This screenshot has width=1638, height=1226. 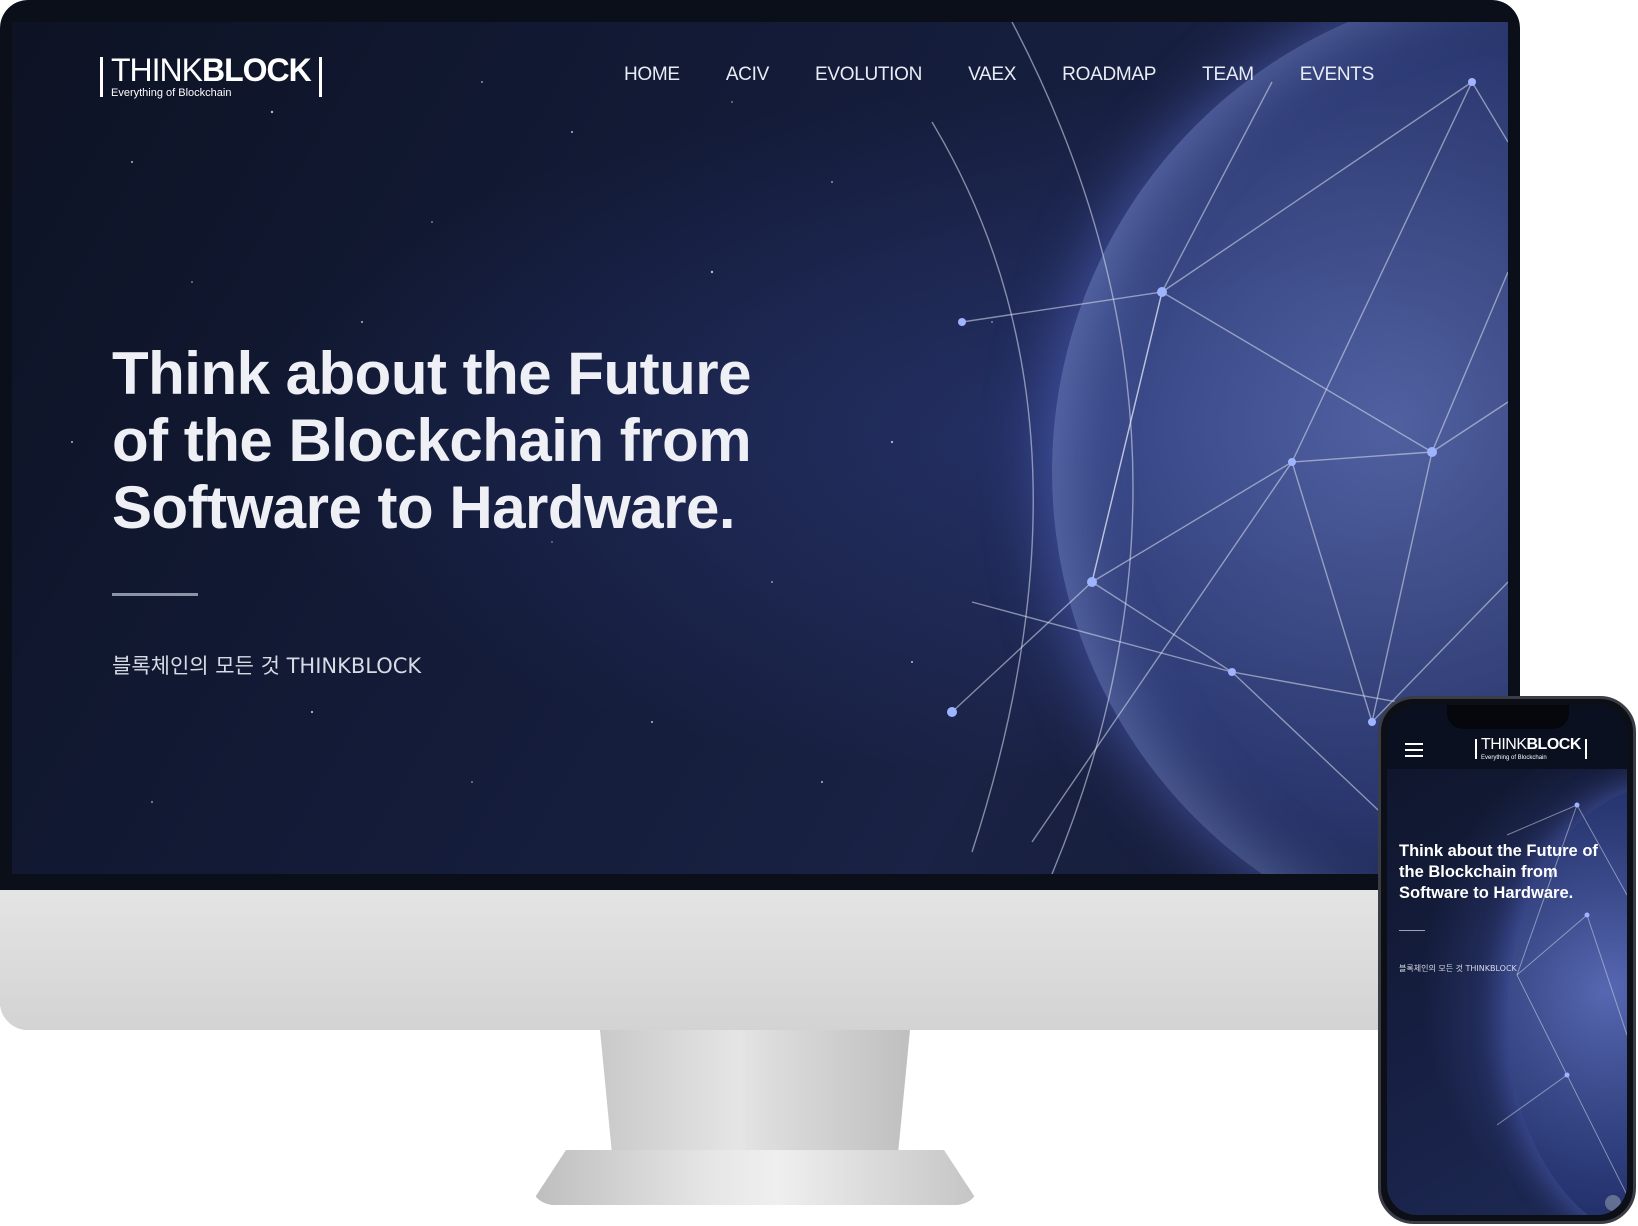 I want to click on hero-subtitle: 블록체인의 모든 것 THINKBLOCK, so click(x=267, y=666).